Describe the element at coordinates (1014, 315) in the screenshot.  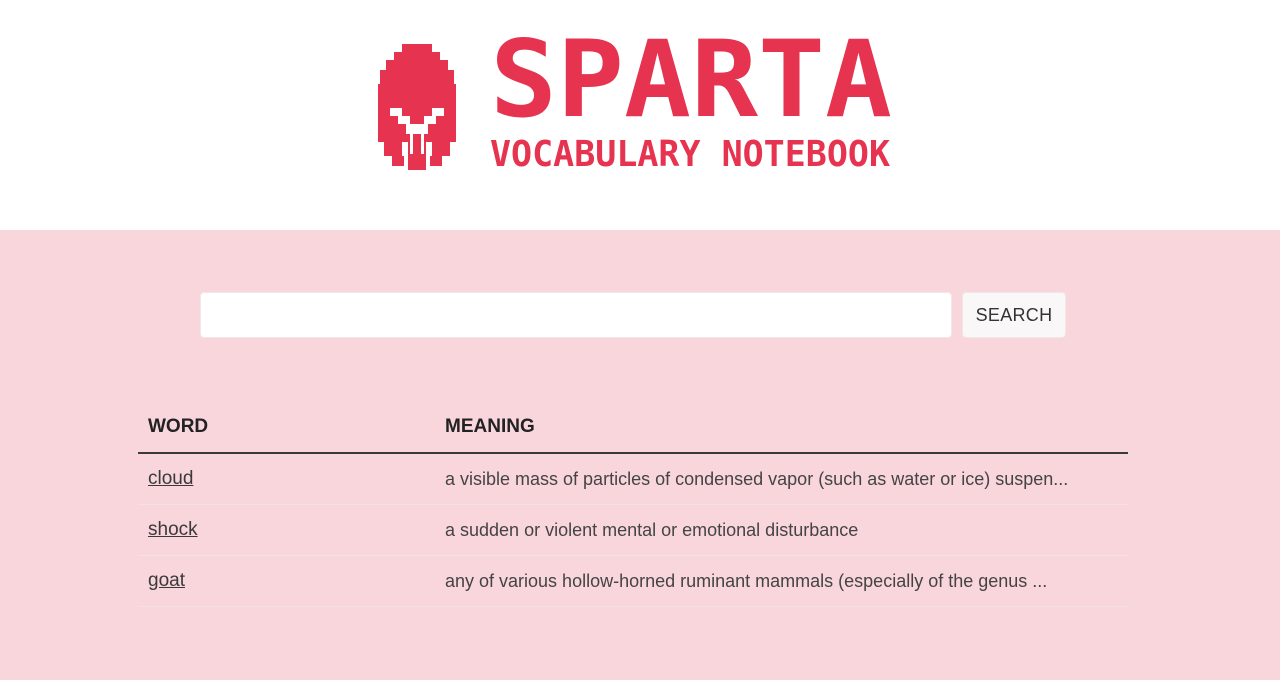
I see `search-button: SEARCH` at that location.